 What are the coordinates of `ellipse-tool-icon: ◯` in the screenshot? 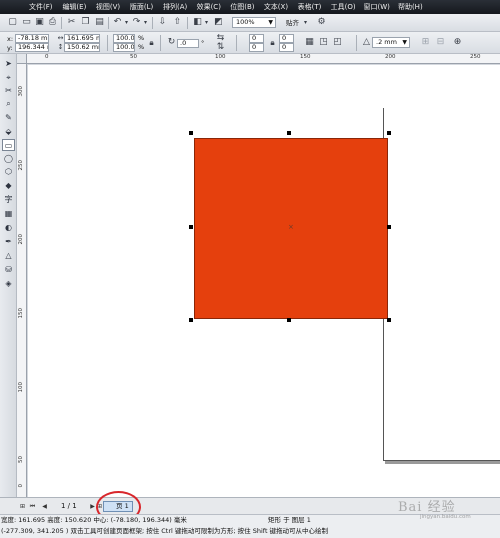 It's located at (8, 159).